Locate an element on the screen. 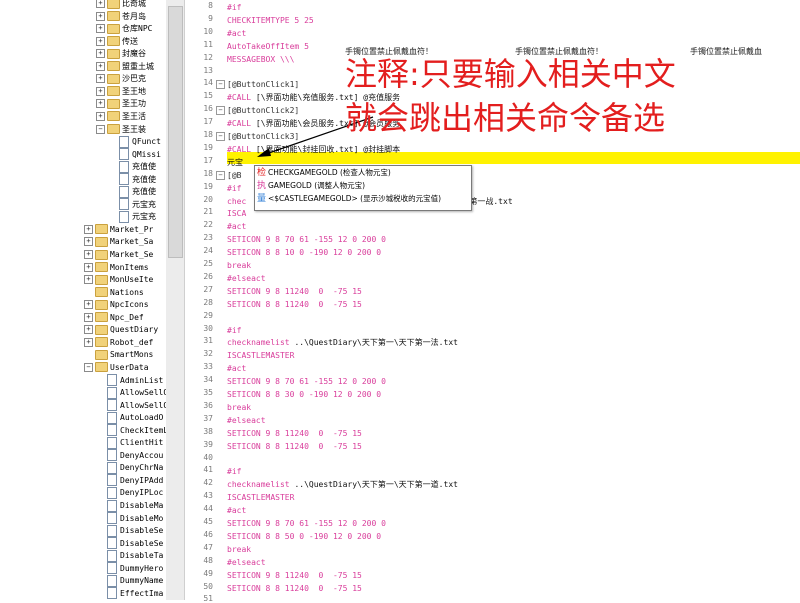 The image size is (800, 603). tree-item: QFunct is located at coordinates (134, 141).